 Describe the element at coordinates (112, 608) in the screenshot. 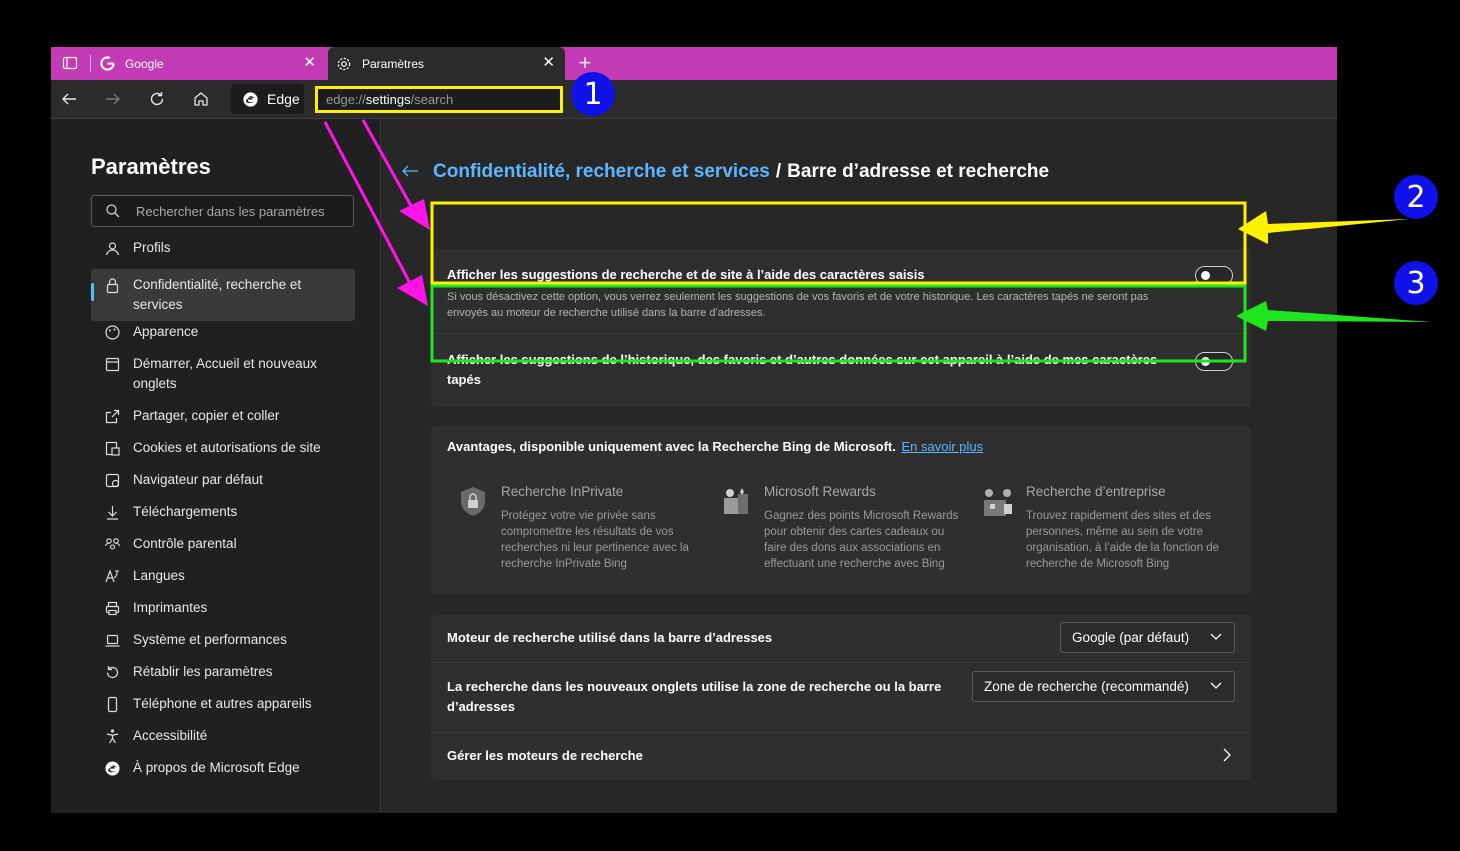

I see `printer-icon` at that location.